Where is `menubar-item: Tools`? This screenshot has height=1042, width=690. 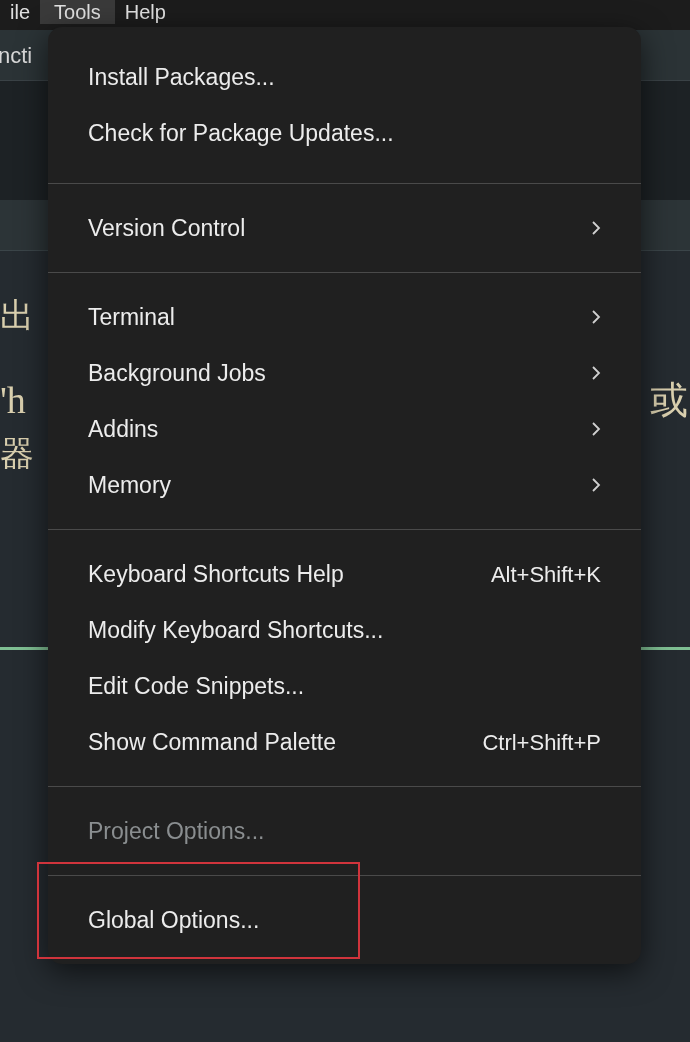
menubar-item: Tools is located at coordinates (77, 12).